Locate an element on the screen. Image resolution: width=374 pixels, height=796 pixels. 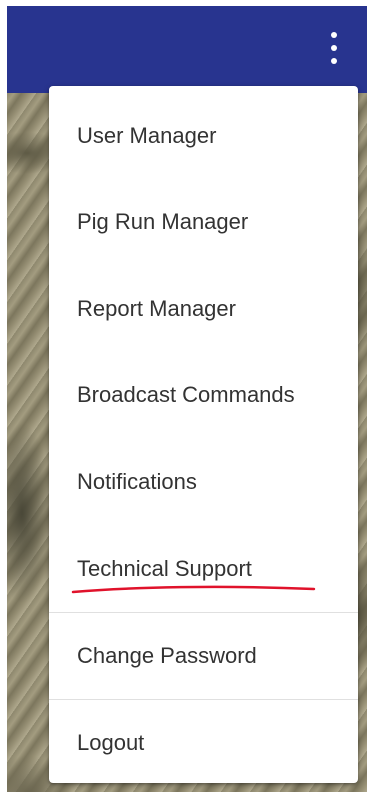
menu-item-logout: Logout is located at coordinates (203, 743).